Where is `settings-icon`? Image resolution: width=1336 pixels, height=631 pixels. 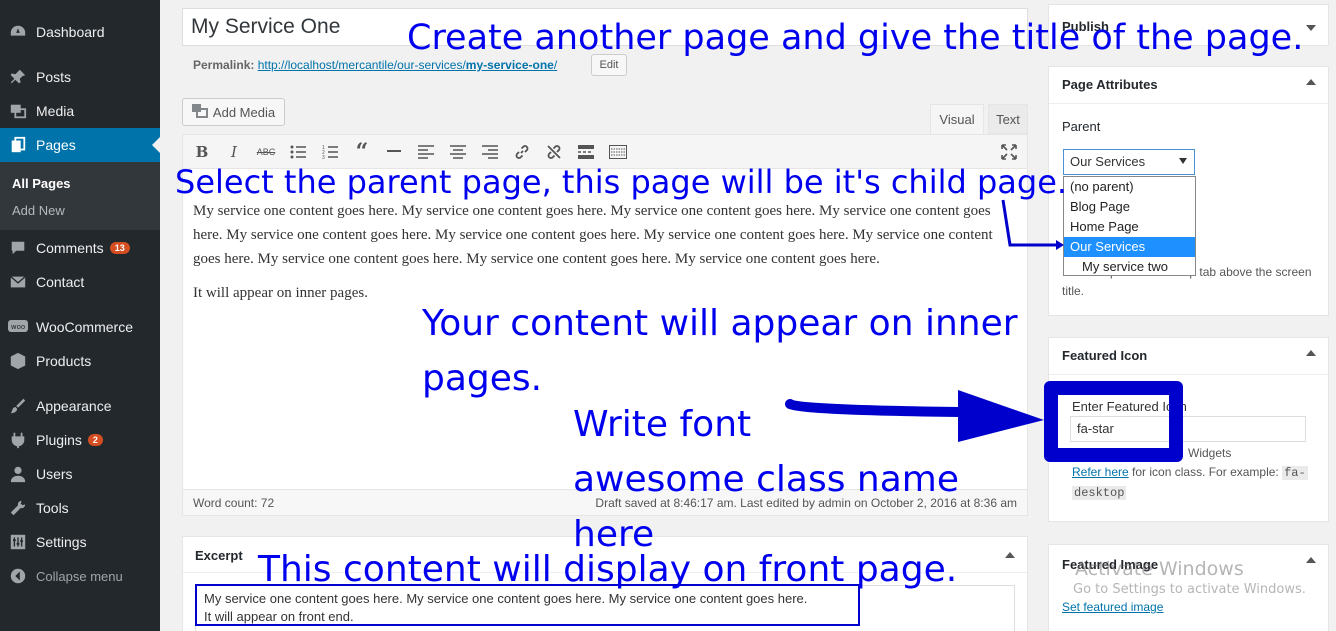 settings-icon is located at coordinates (18, 542).